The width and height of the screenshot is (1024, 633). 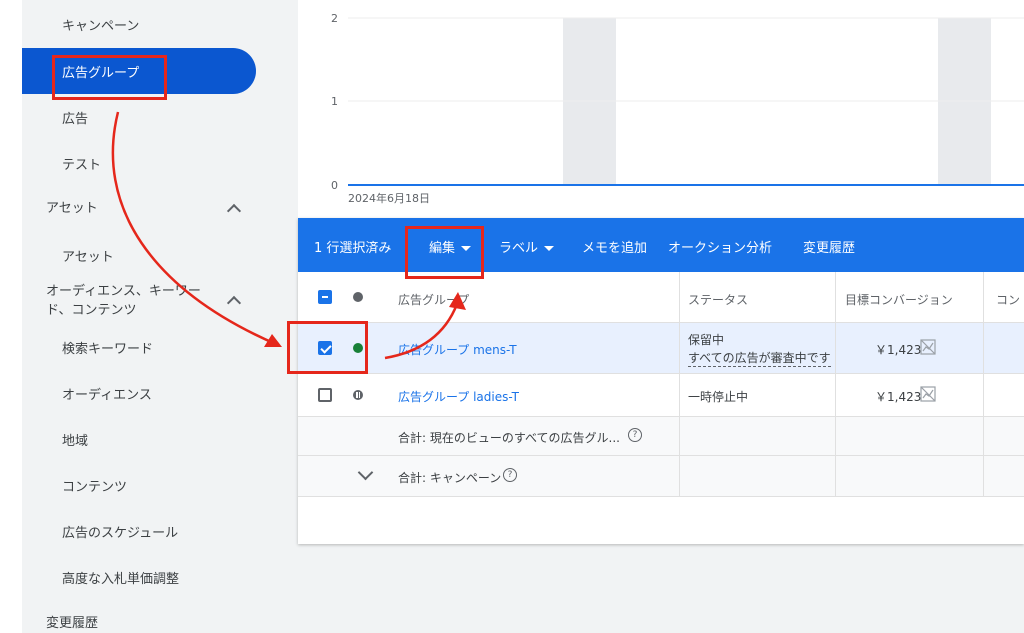 I want to click on total-campaign-label: 合計: キャンペーン, so click(x=450, y=478).